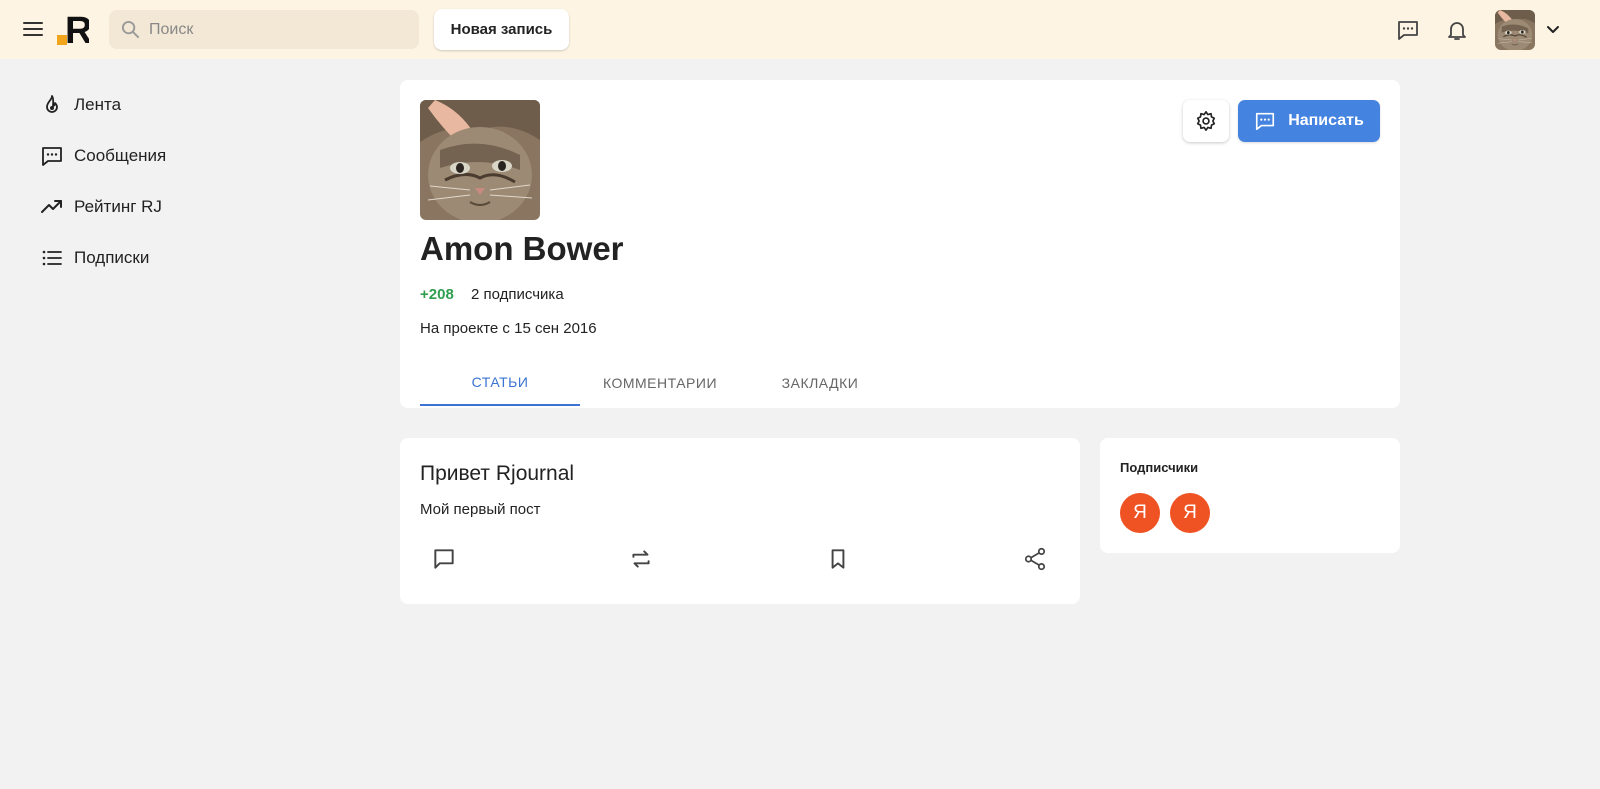 This screenshot has height=789, width=1600. I want to click on post-title: Привет Rjournal, so click(497, 474).